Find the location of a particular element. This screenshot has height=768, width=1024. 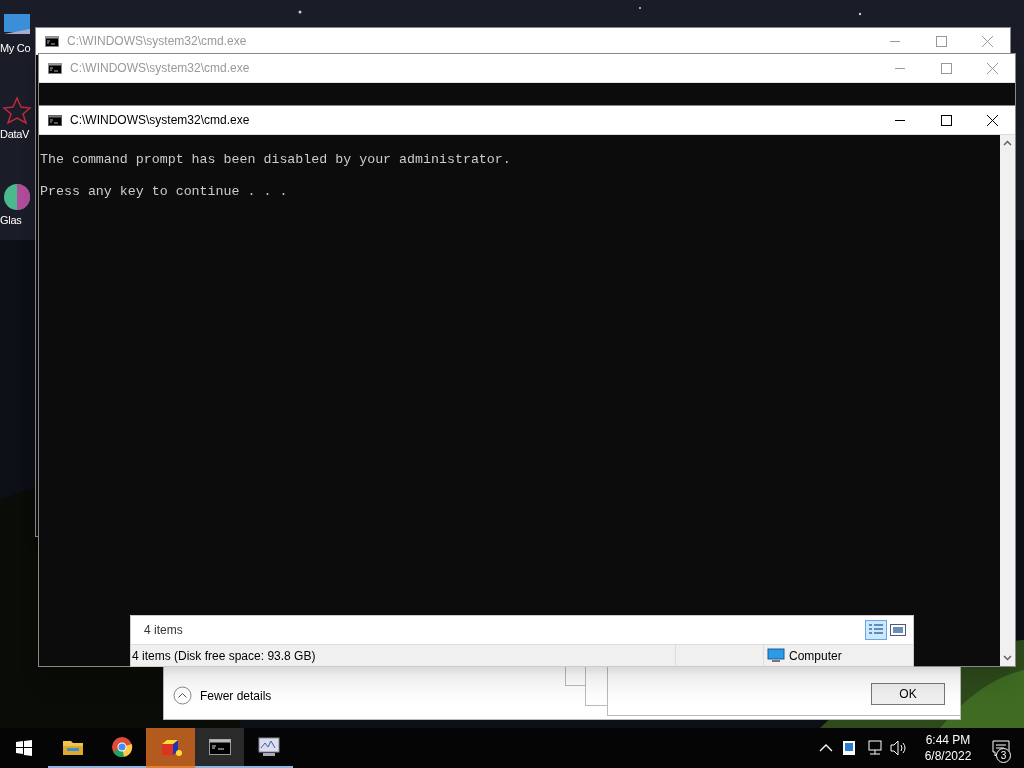

ok-button: OK is located at coordinates (908, 694).